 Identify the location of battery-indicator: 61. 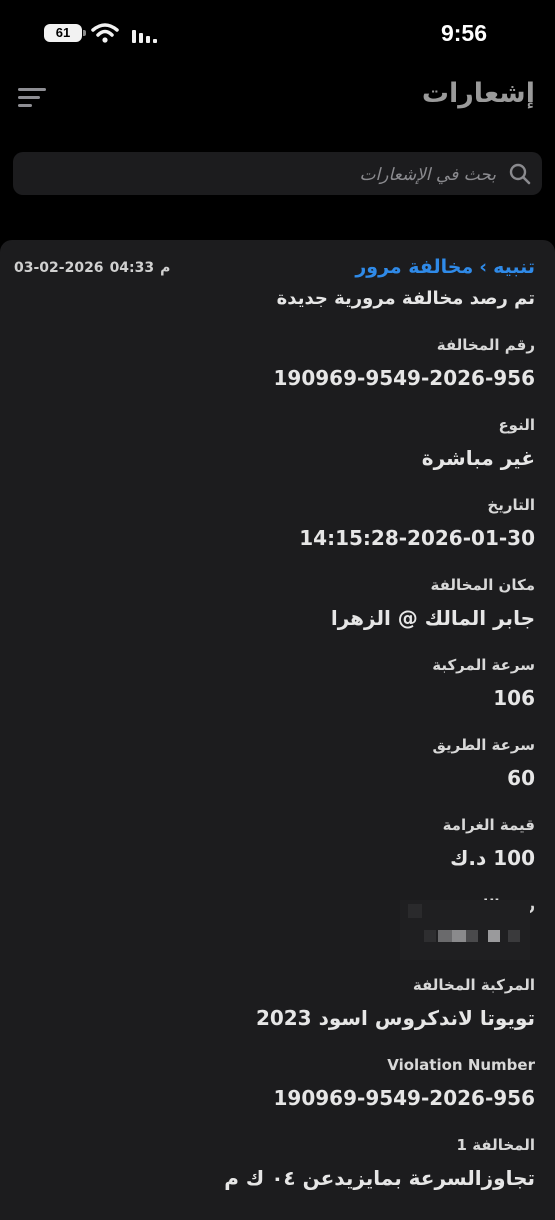
(65, 33).